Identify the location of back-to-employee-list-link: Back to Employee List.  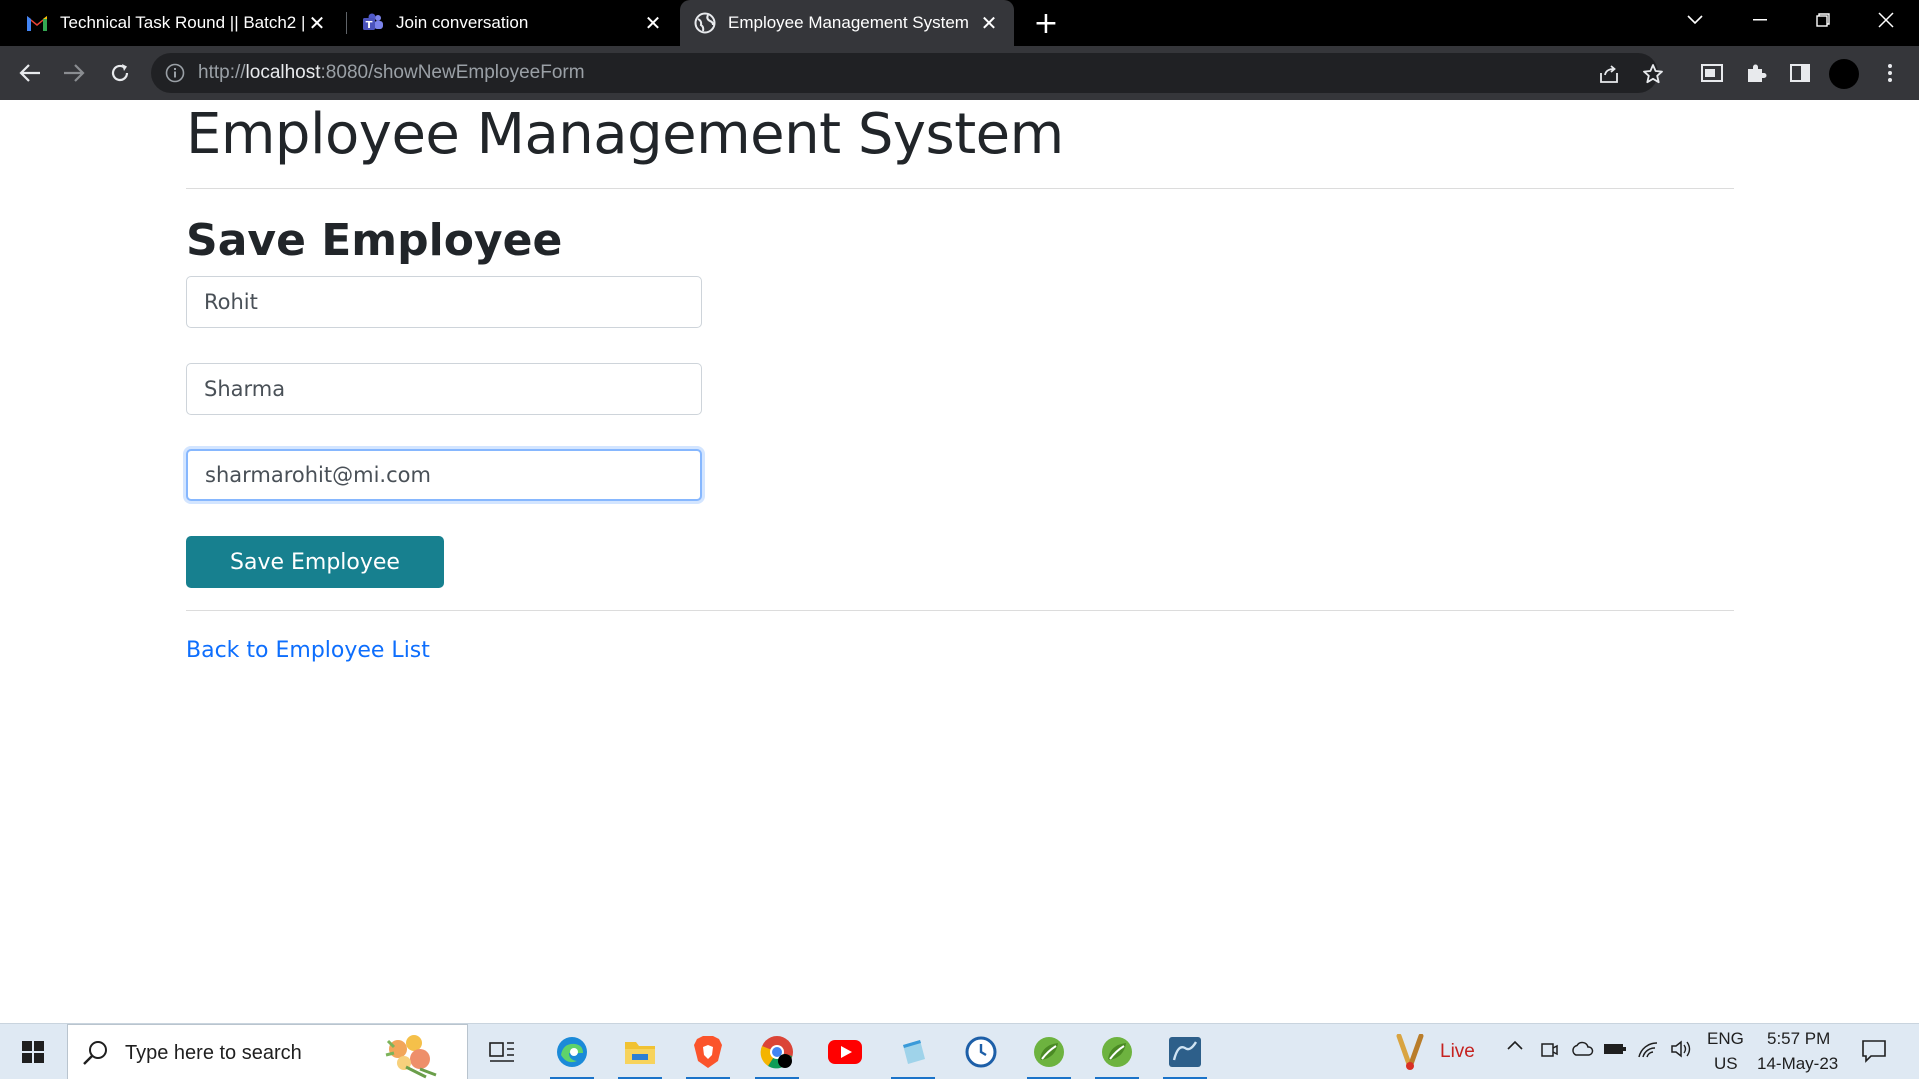
(308, 650).